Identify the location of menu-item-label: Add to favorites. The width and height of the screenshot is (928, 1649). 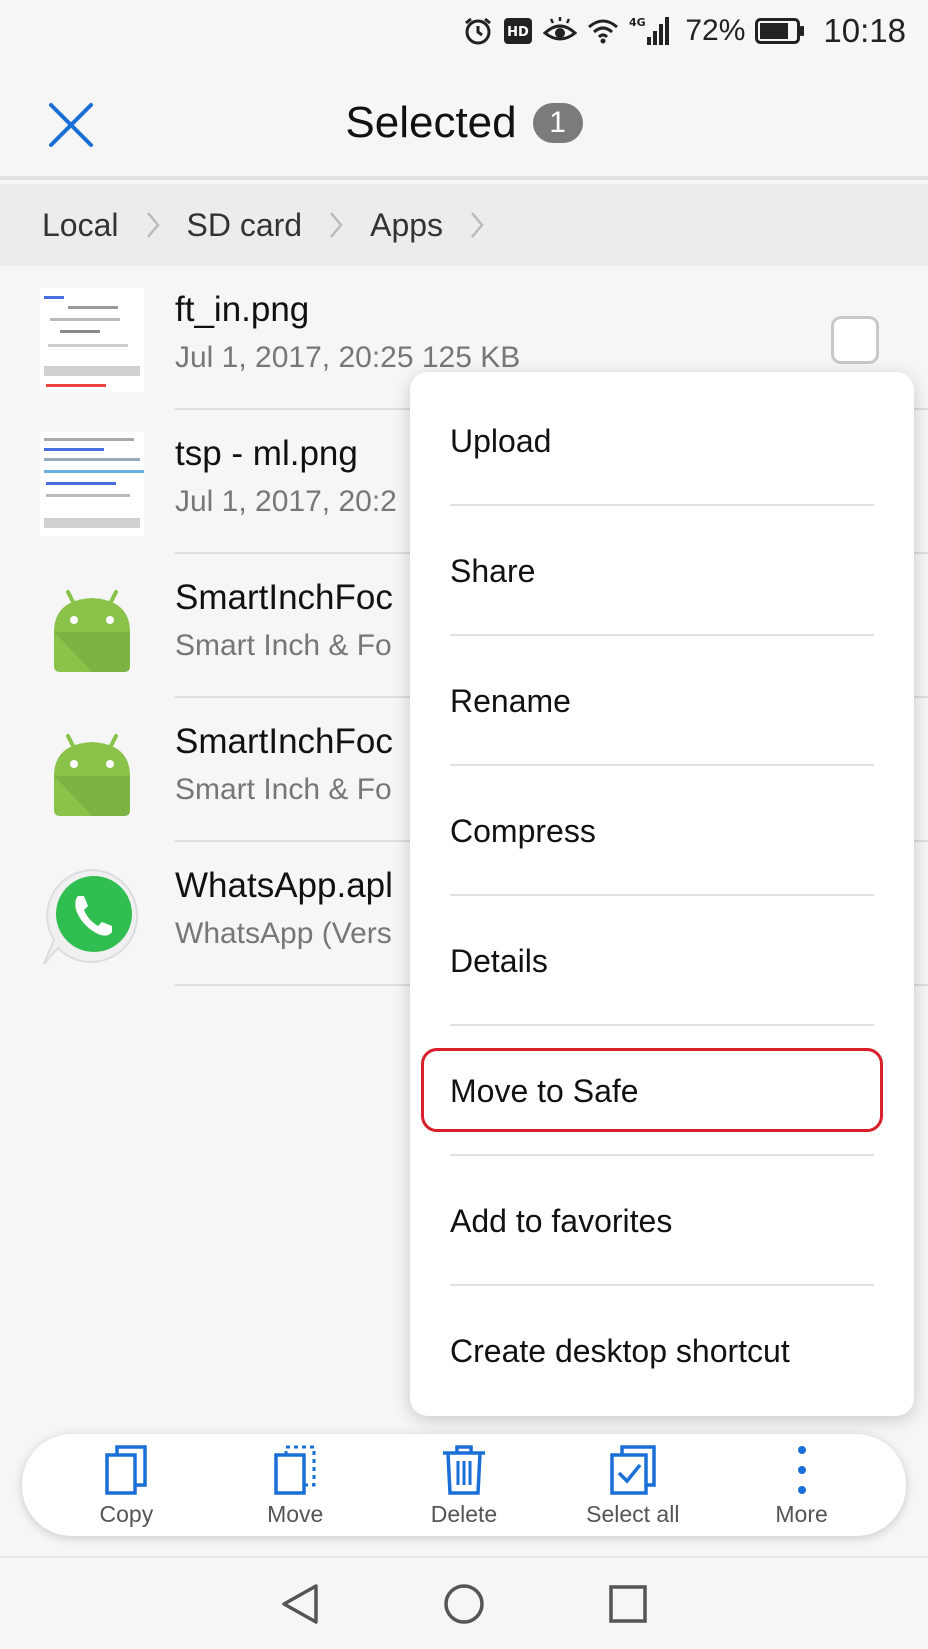
(561, 1220).